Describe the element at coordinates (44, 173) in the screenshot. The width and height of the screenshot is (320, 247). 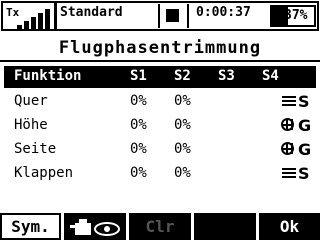
I see `row-funktion: Klappen` at that location.